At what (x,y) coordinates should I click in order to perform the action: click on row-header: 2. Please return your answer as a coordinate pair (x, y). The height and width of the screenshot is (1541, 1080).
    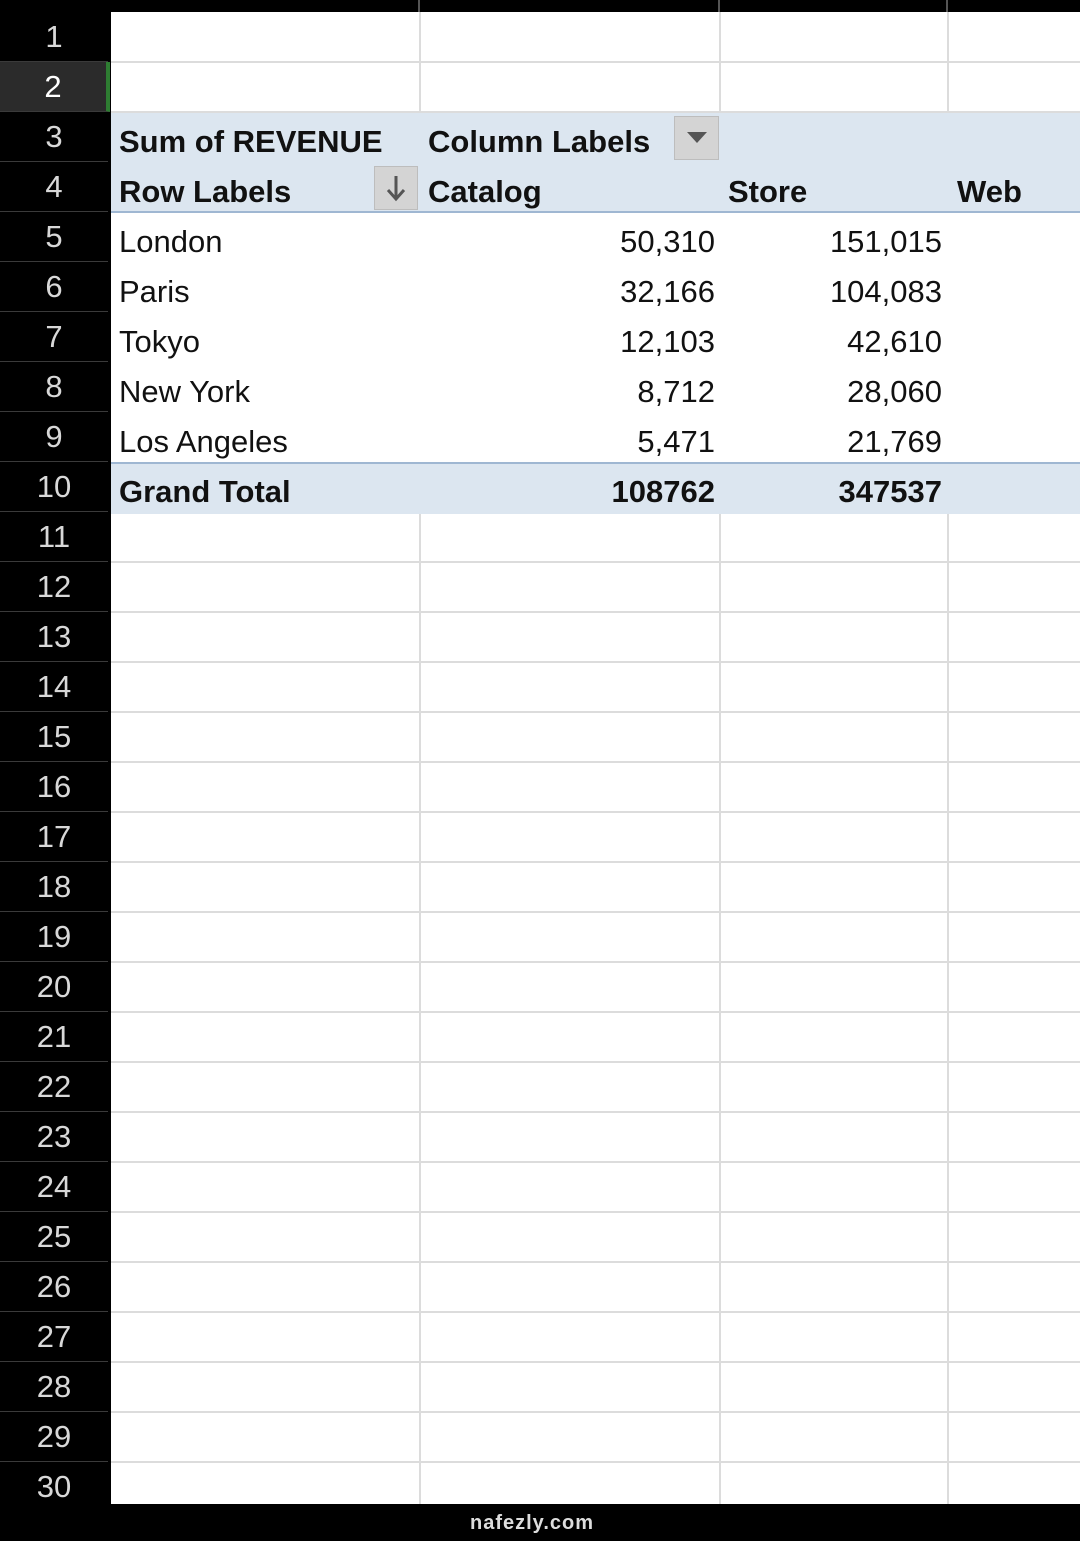
    Looking at the image, I should click on (55, 87).